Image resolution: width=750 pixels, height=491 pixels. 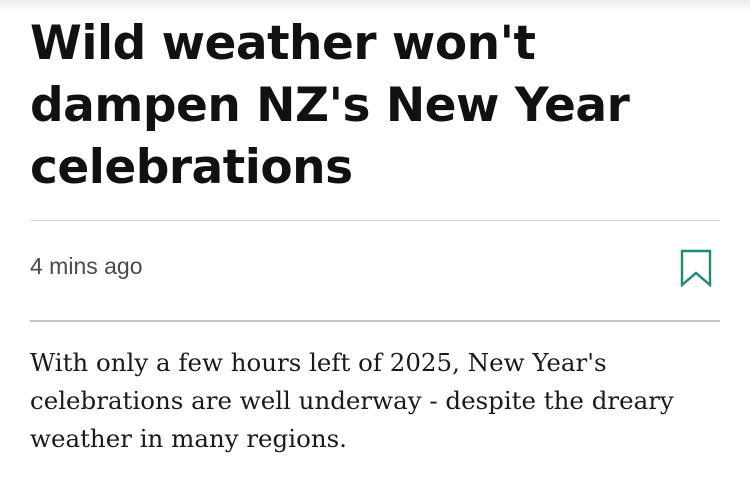 What do you see at coordinates (86, 266) in the screenshot?
I see `article-timestamp: 4 mins ago` at bounding box center [86, 266].